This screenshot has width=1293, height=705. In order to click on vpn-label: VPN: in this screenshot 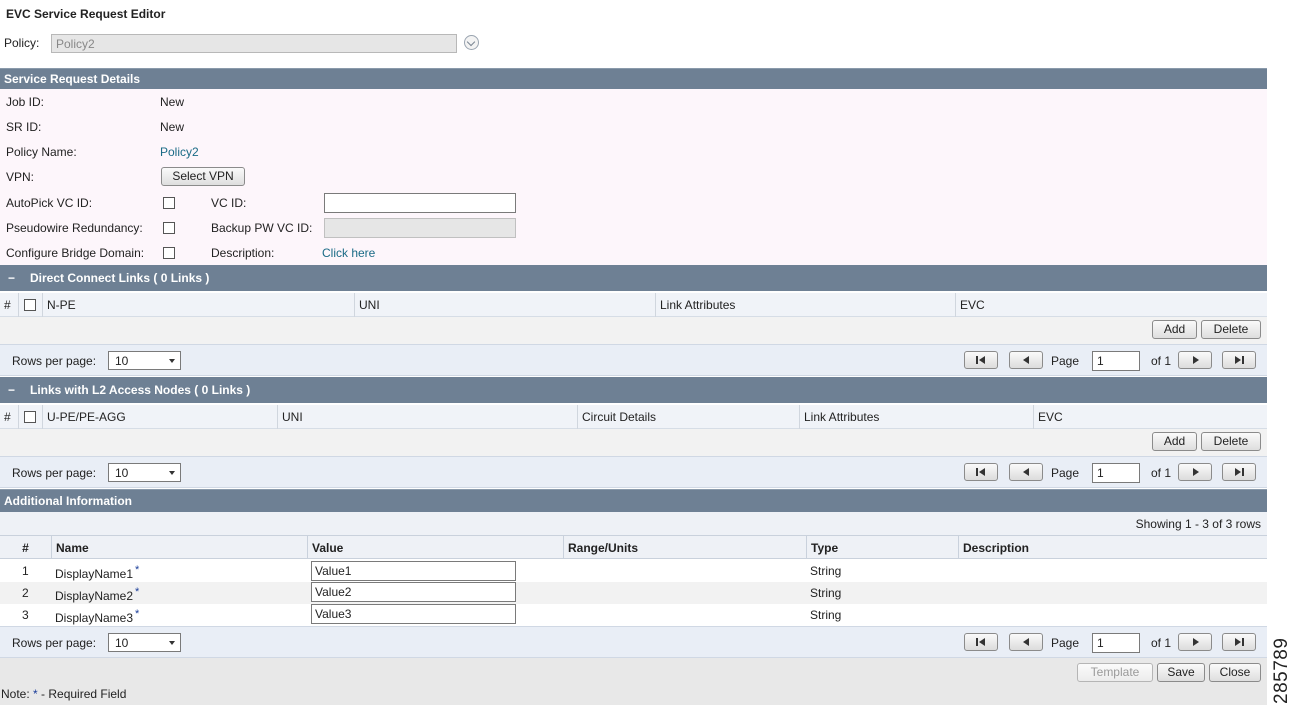, I will do `click(20, 177)`.